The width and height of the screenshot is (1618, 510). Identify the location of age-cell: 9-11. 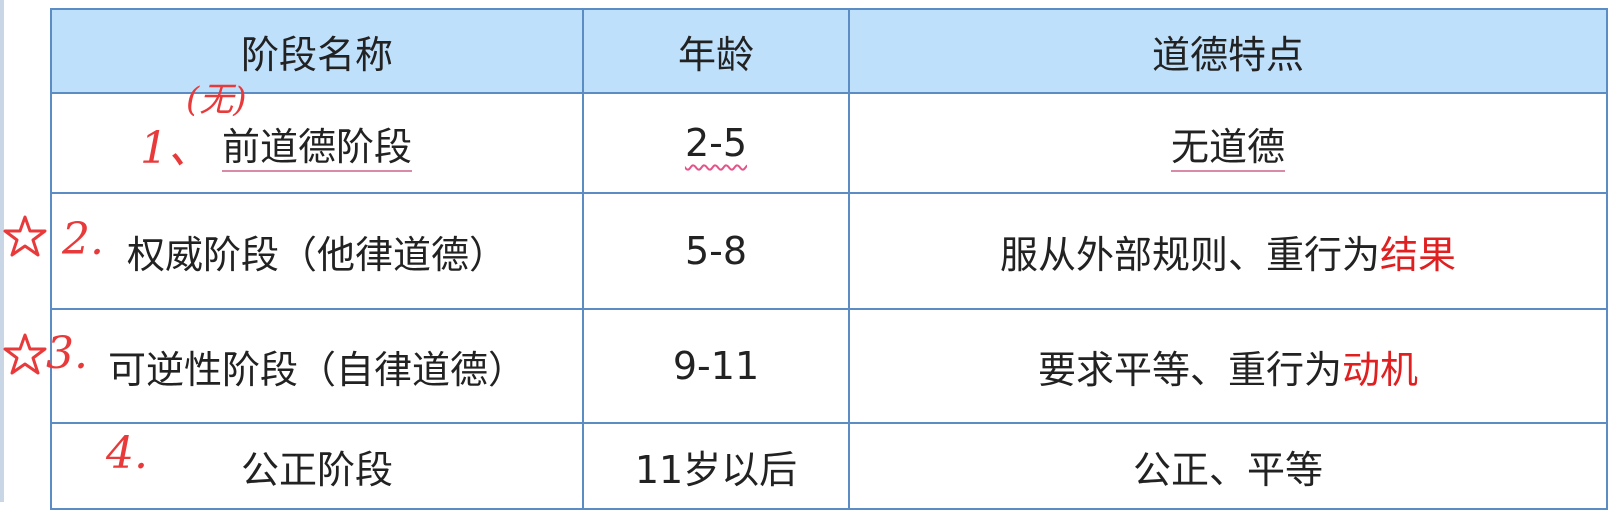
(716, 366).